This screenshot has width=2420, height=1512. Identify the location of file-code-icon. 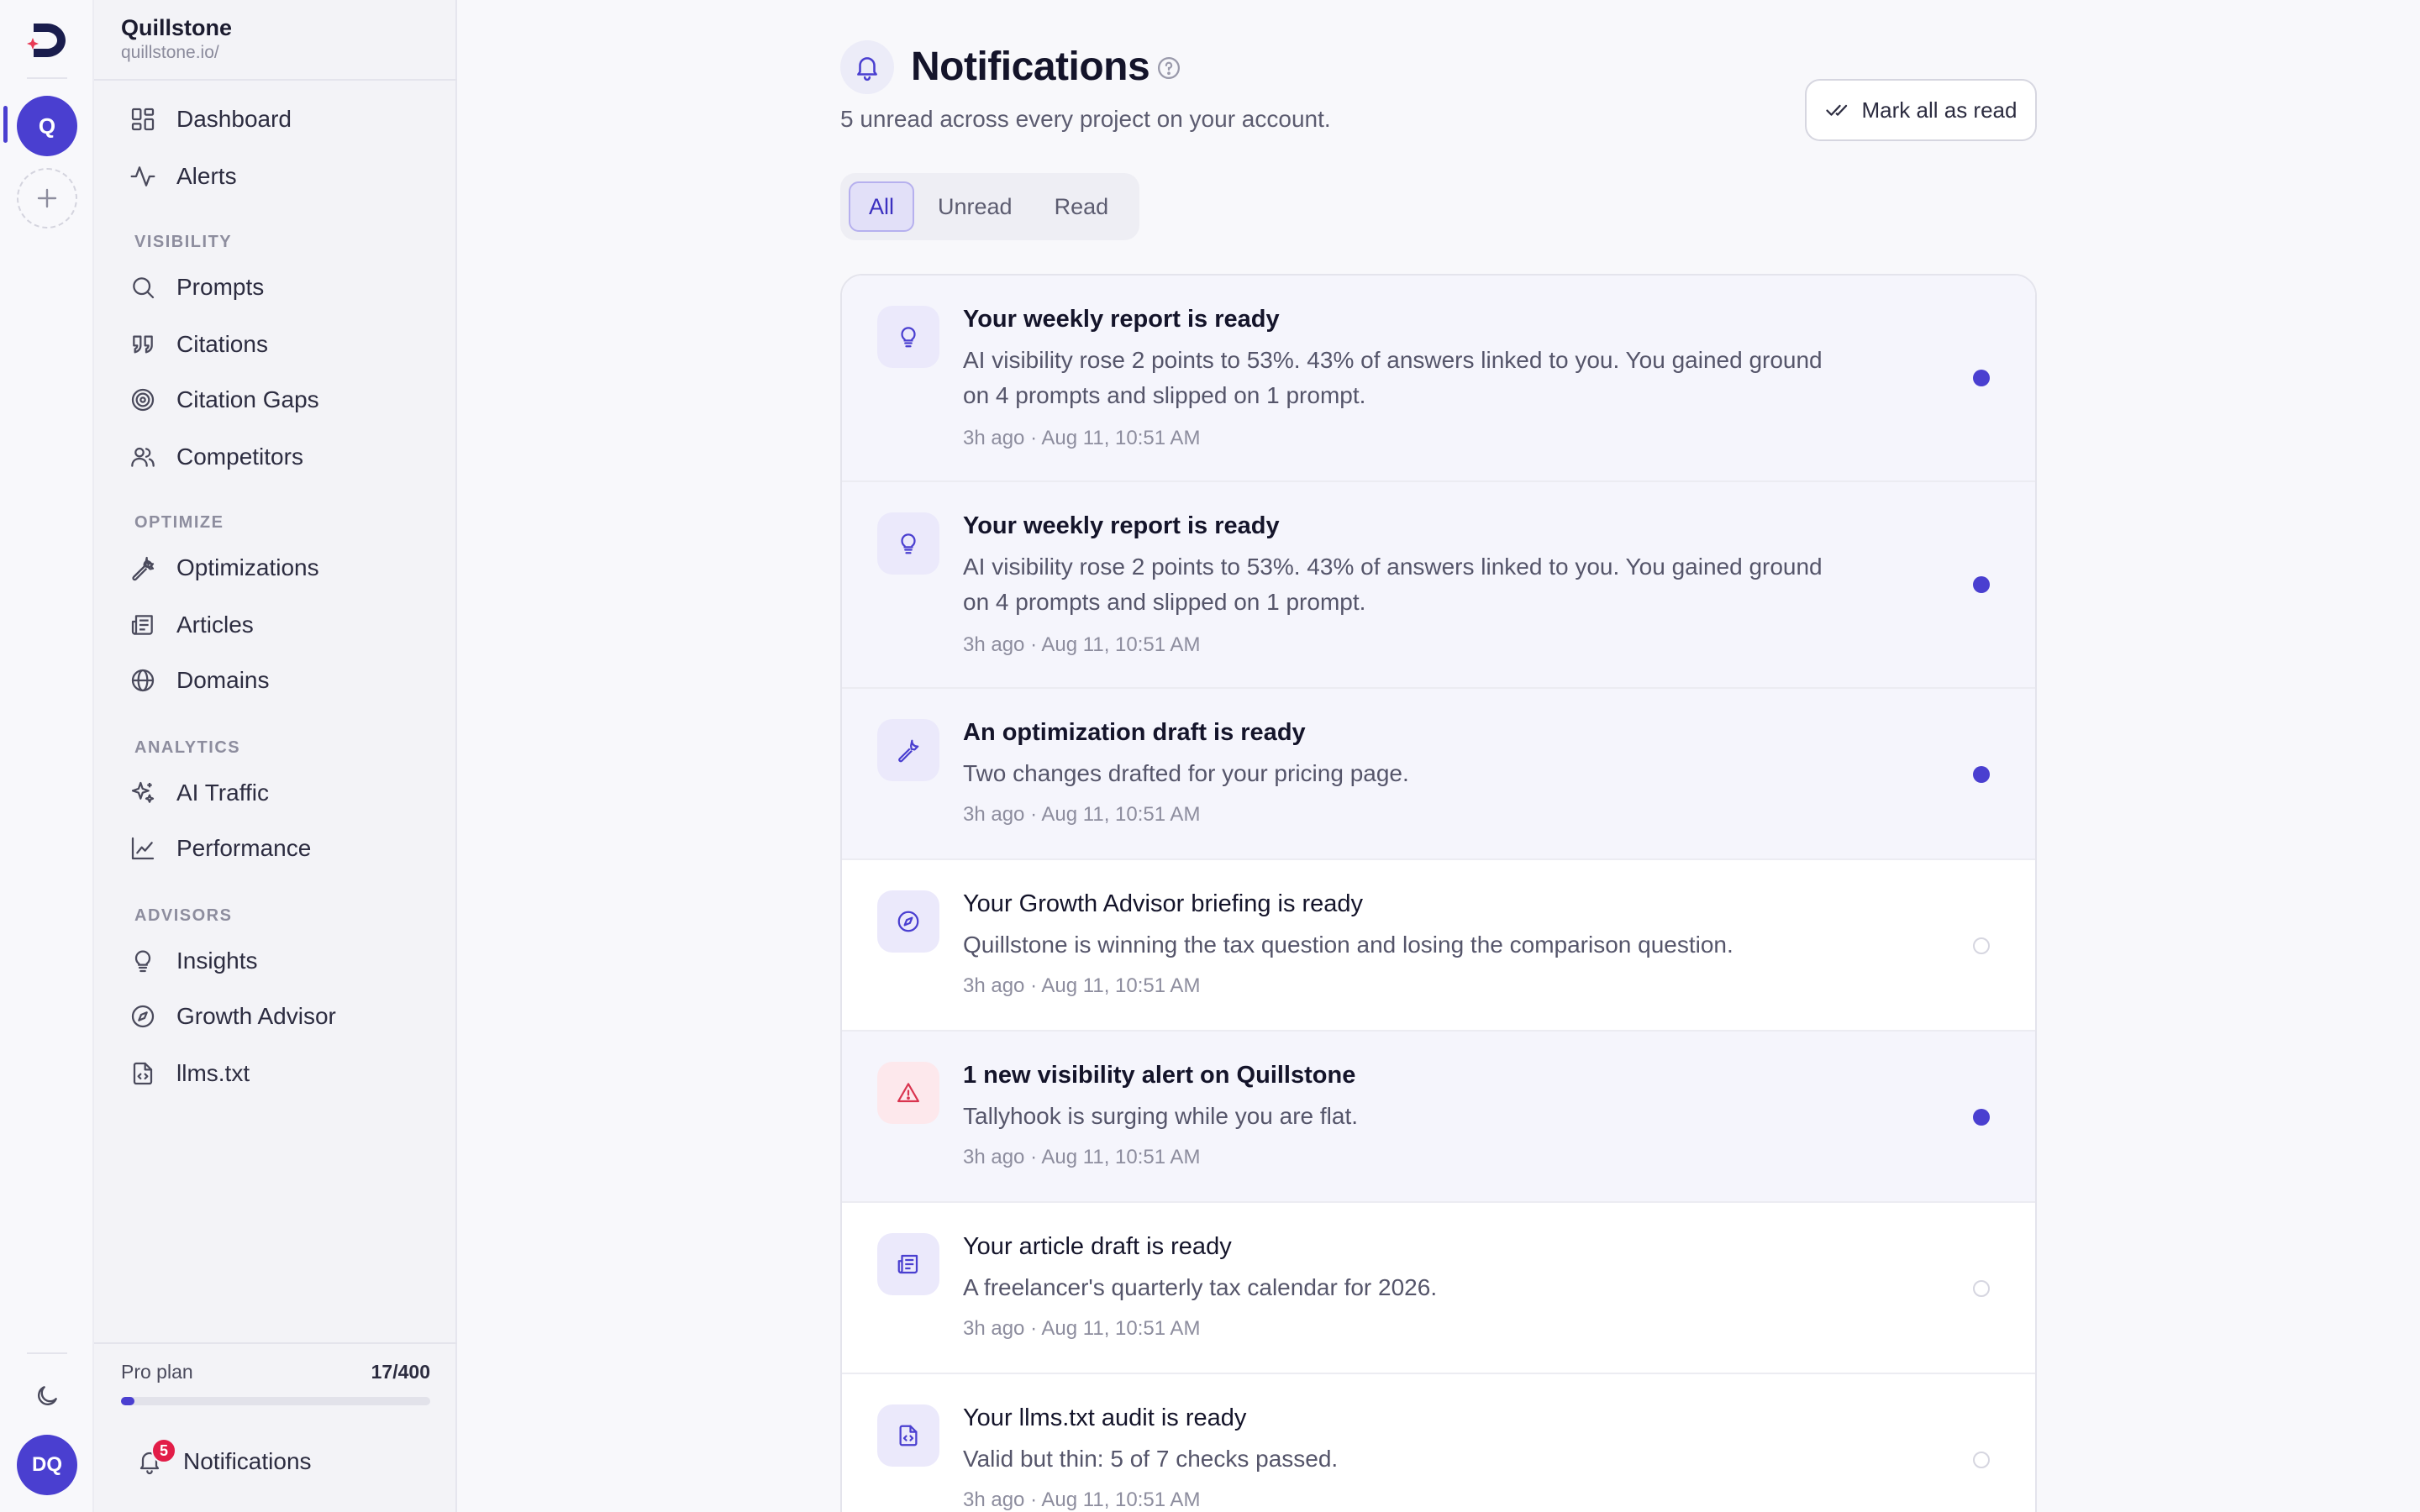
(908, 1435).